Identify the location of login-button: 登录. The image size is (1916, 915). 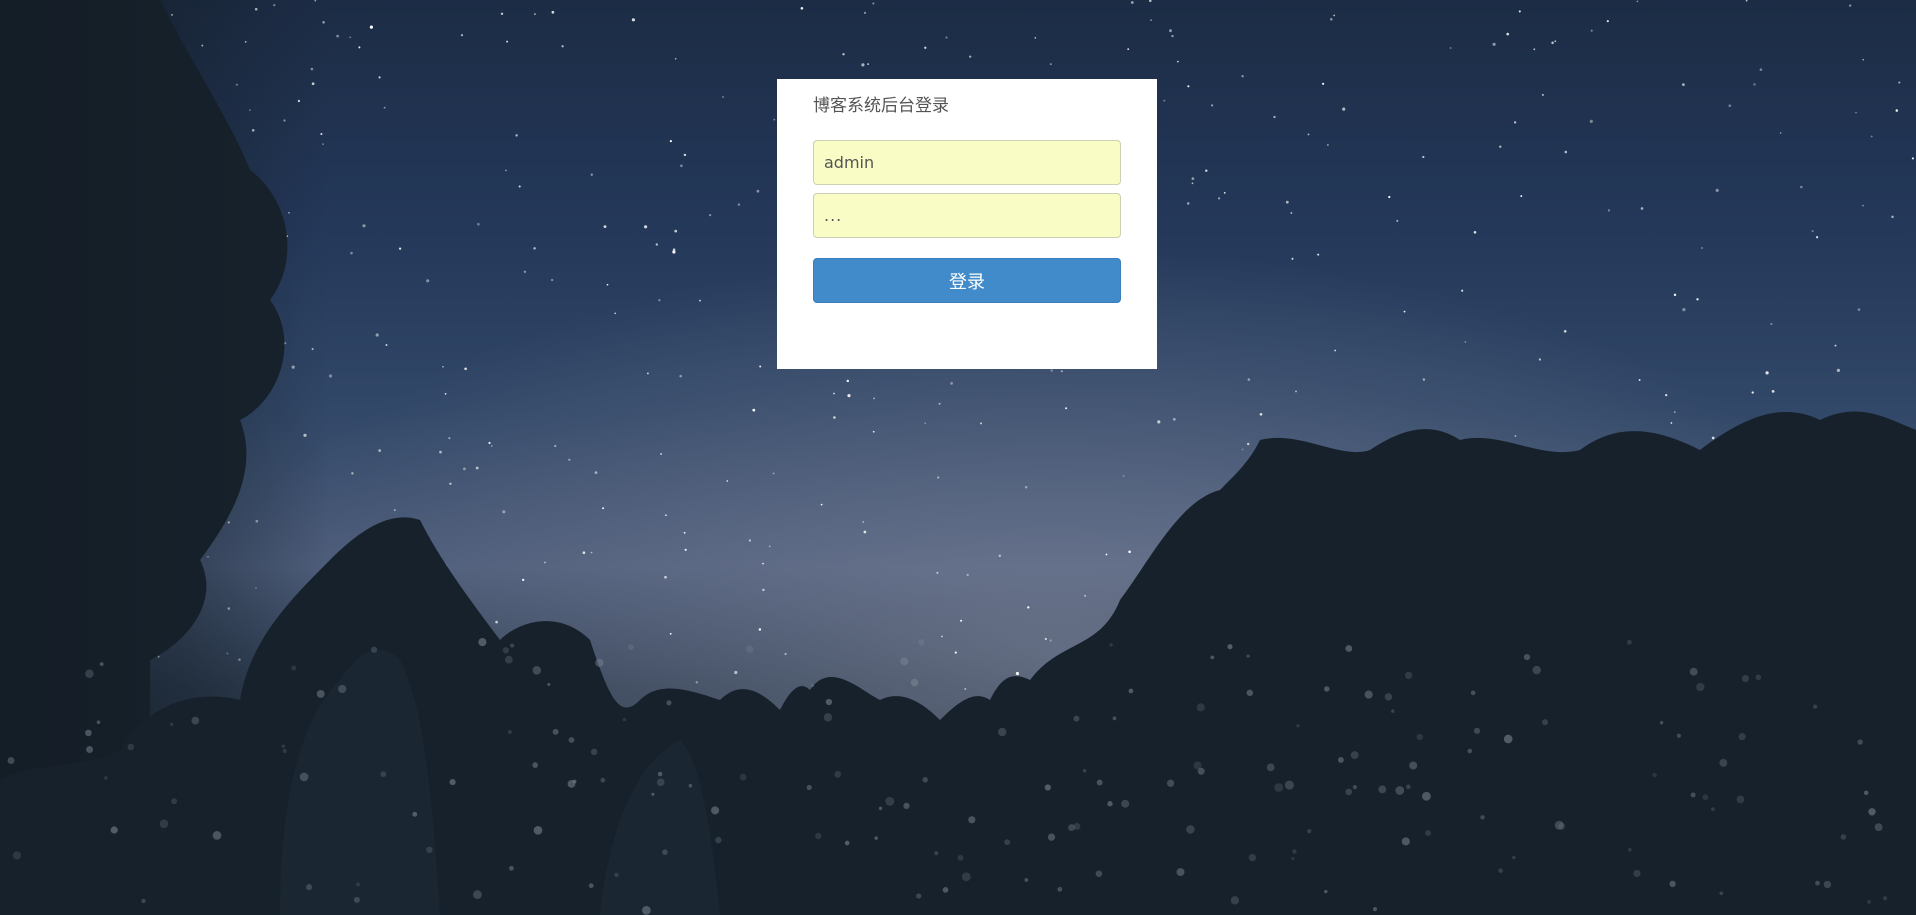
(967, 280).